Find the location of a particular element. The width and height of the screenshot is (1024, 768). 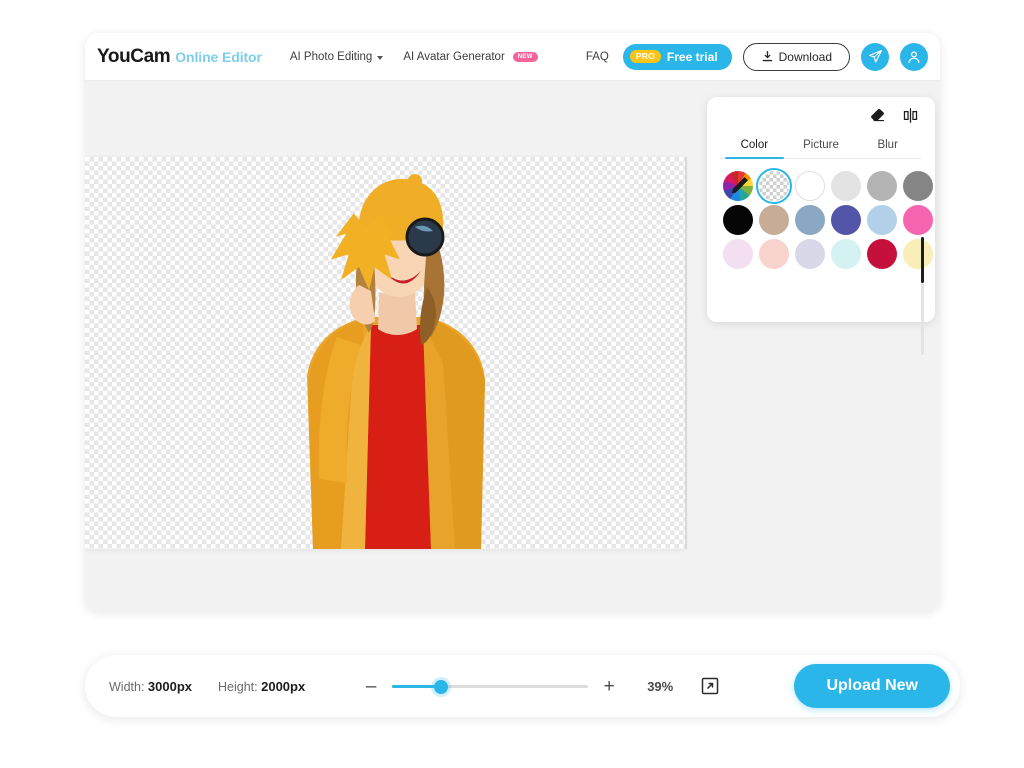

swatch-black is located at coordinates (738, 220).